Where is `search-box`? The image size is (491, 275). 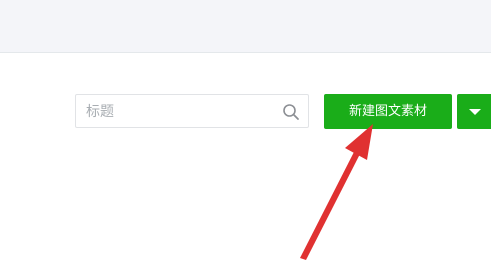
search-box is located at coordinates (192, 111).